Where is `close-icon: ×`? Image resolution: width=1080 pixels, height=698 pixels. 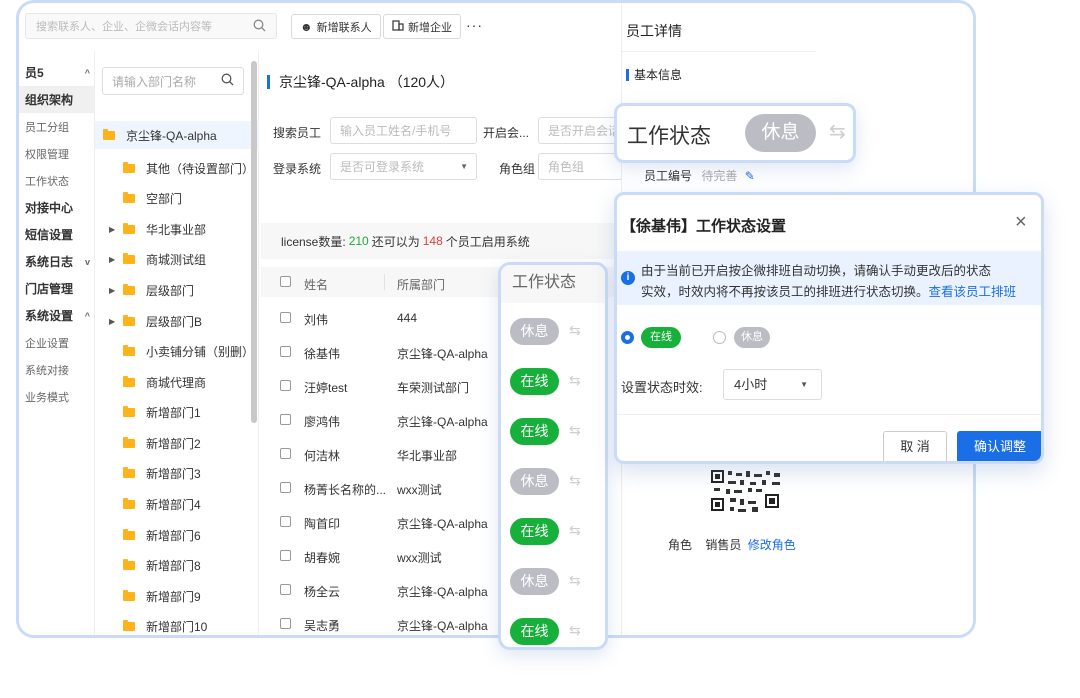
close-icon: × is located at coordinates (1021, 222).